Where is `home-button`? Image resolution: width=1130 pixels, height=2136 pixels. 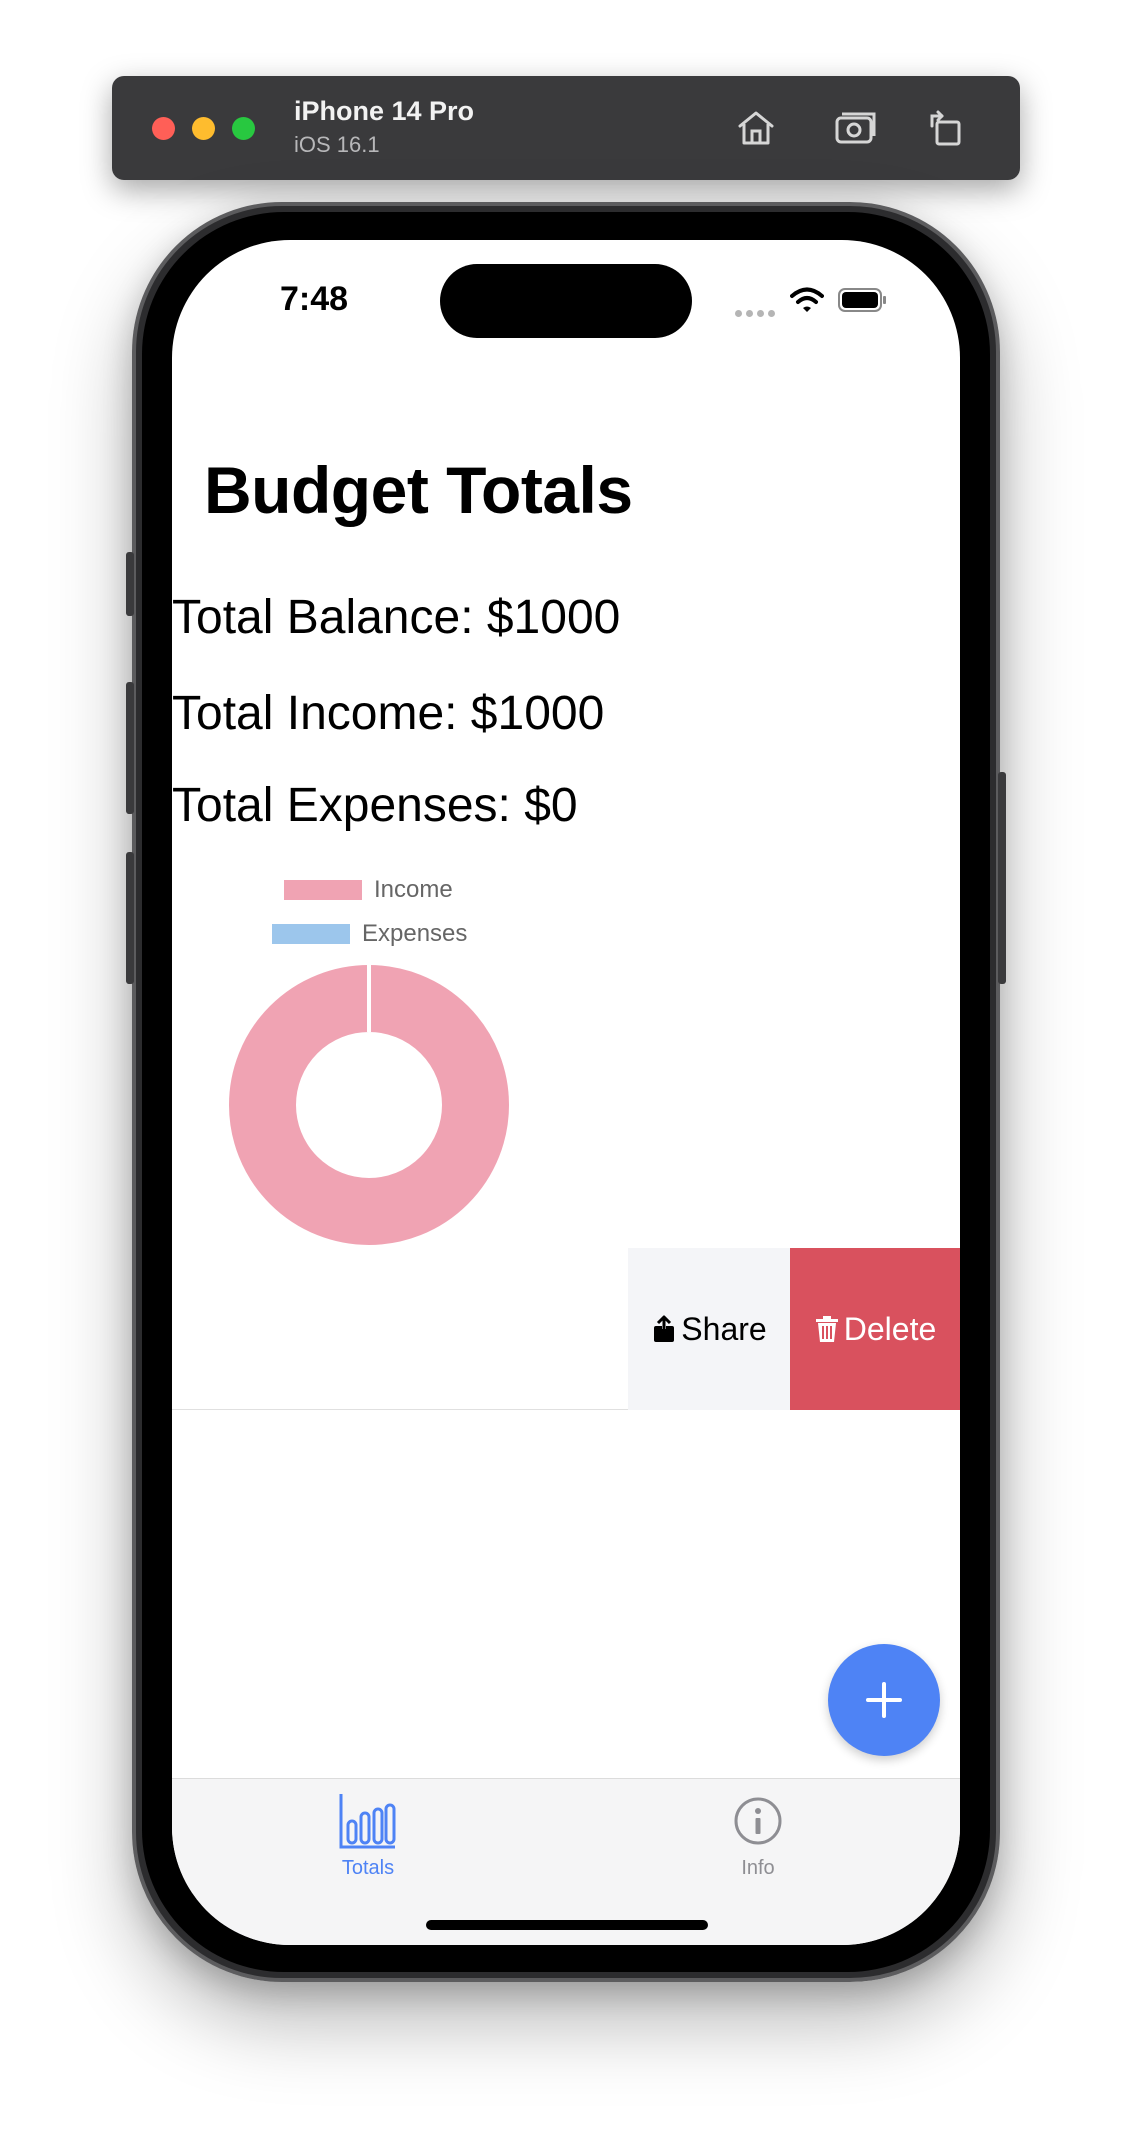
home-button is located at coordinates (756, 128).